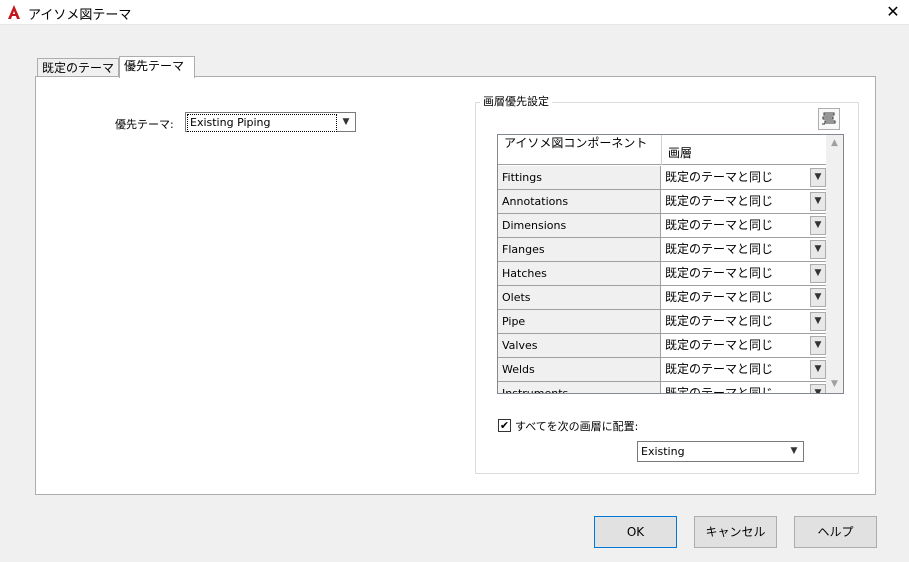  Describe the element at coordinates (680, 152) in the screenshot. I see `column-header-layer: 画層` at that location.